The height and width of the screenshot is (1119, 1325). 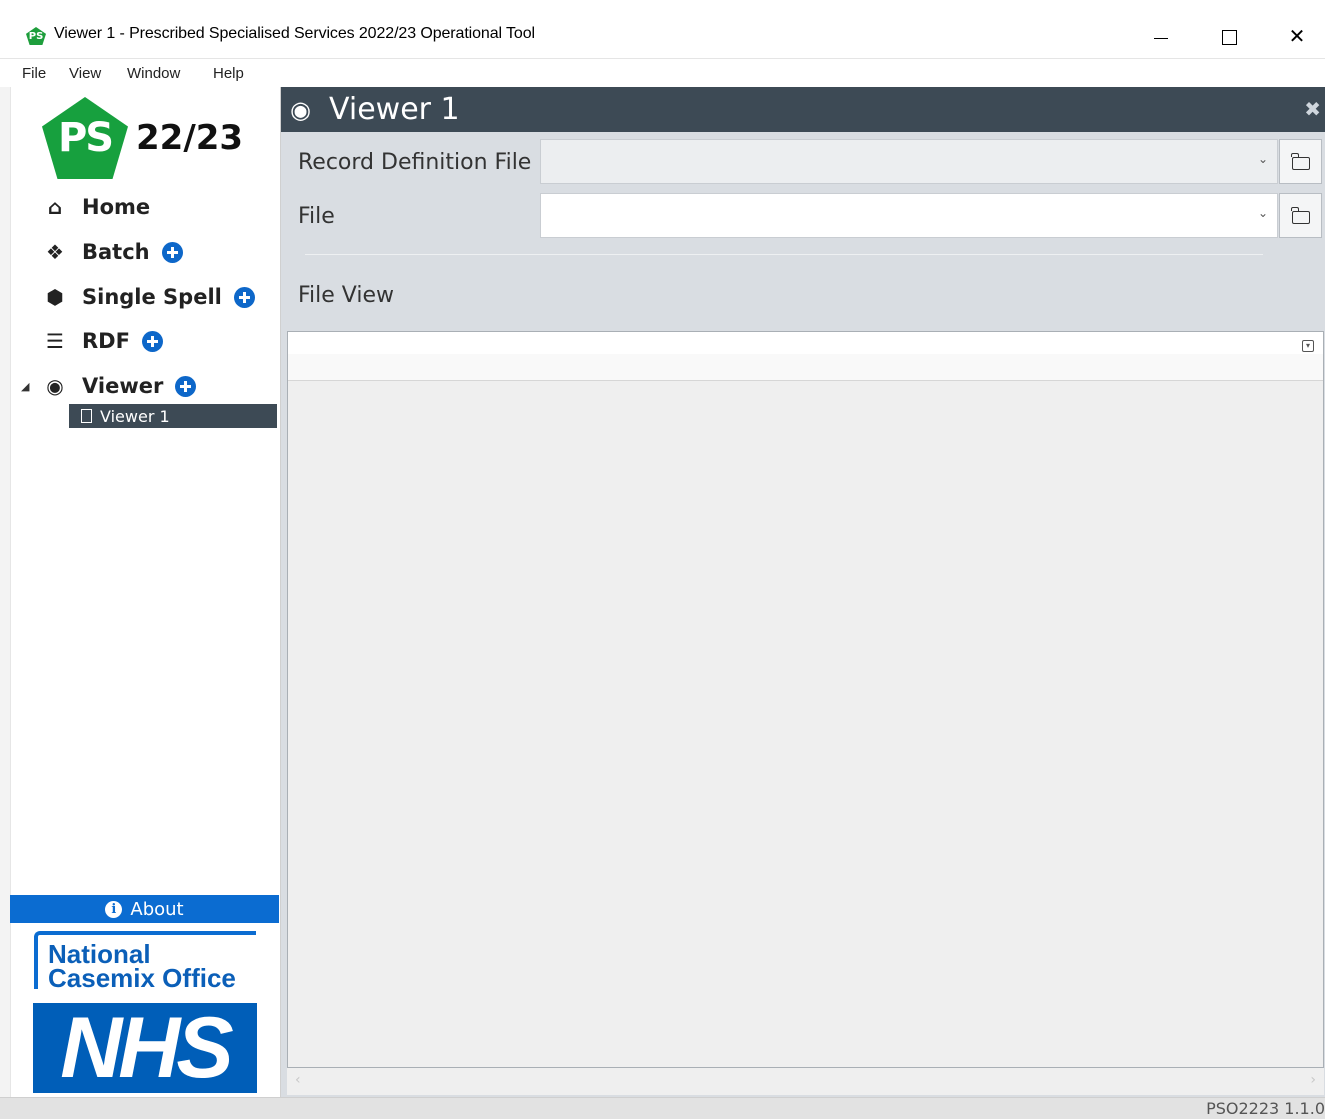 I want to click on record-definition-label: Record Definition File, so click(x=415, y=162).